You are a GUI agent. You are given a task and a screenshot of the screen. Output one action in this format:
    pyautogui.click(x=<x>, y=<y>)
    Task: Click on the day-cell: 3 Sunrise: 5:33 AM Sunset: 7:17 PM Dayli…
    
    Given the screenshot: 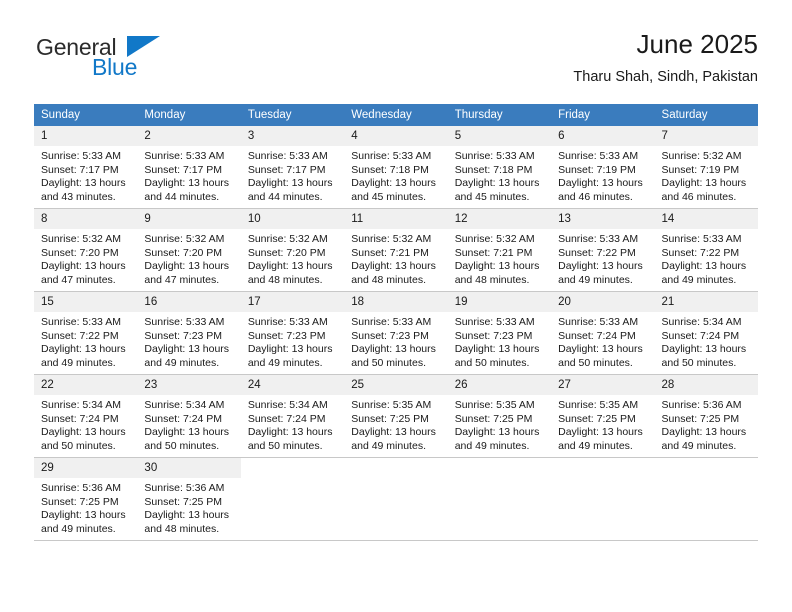 What is the action you would take?
    pyautogui.click(x=292, y=167)
    